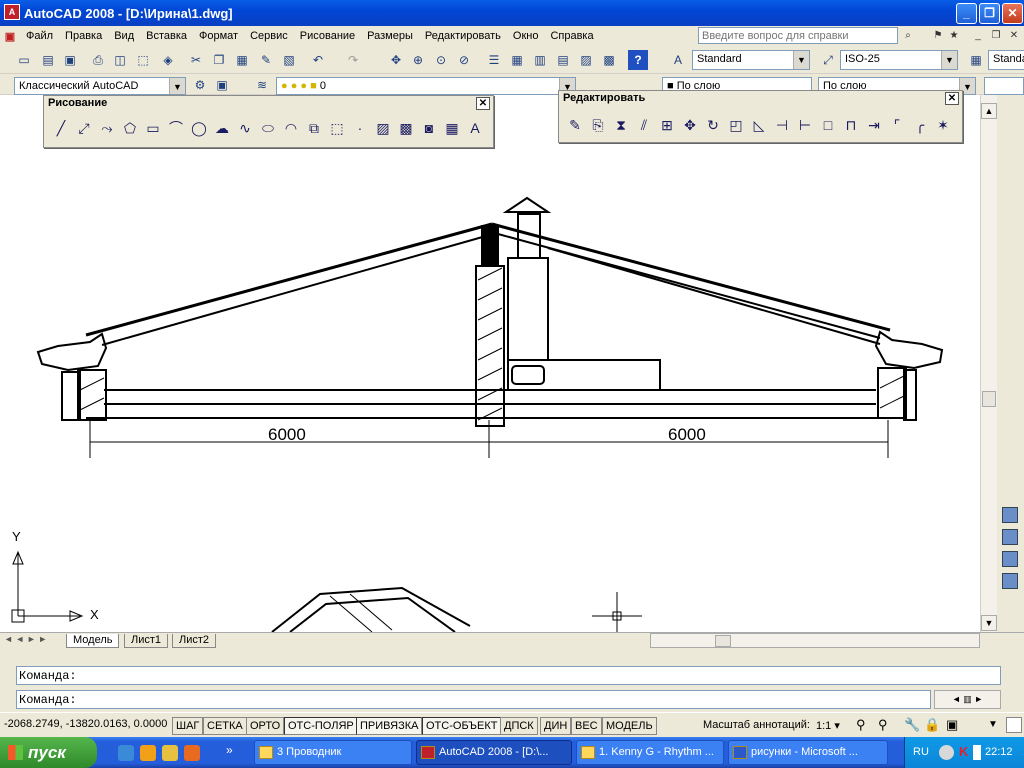  Describe the element at coordinates (1014, 725) in the screenshot. I see `clean-screen-button` at that location.